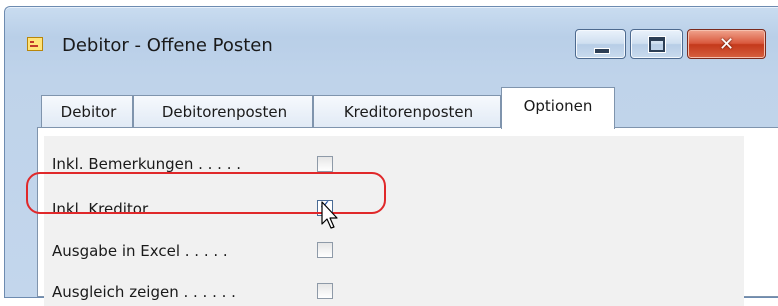 The width and height of the screenshot is (778, 306). I want to click on tab-debitor: Debitor, so click(87, 111).